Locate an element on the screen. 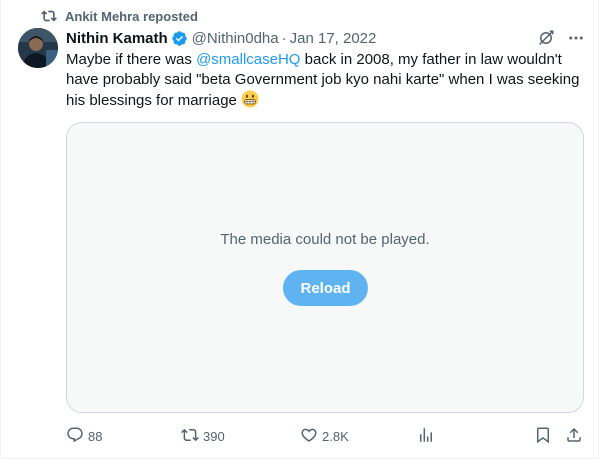  reload-button: Reload is located at coordinates (325, 288).